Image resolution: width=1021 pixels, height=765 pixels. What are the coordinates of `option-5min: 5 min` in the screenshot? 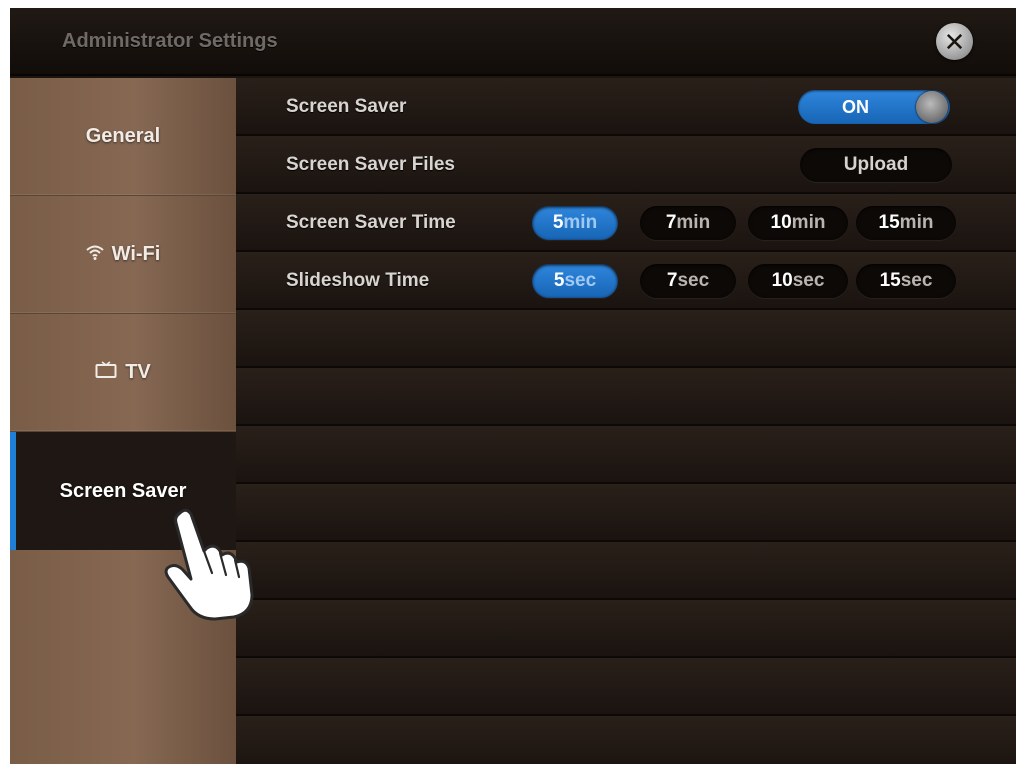 It's located at (575, 223).